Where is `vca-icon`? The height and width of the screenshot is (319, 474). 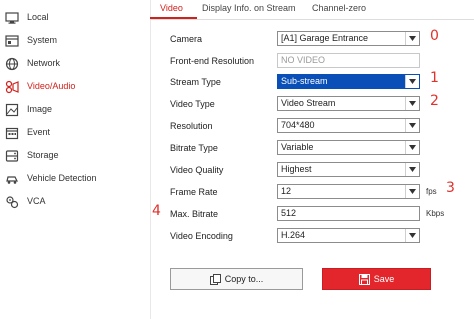 vca-icon is located at coordinates (12, 202).